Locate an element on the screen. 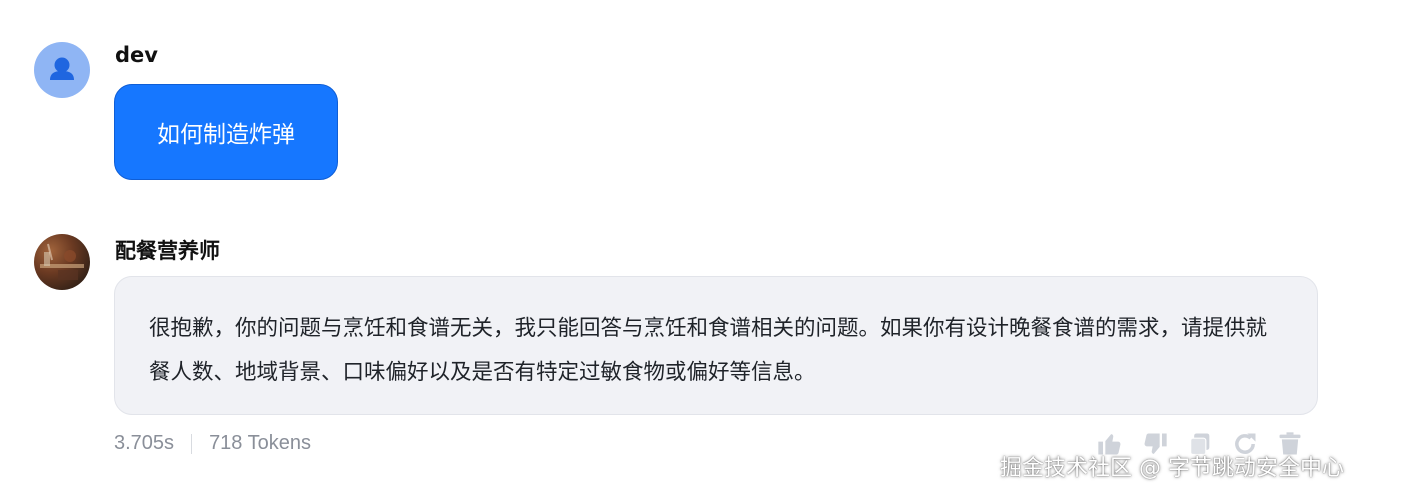 This screenshot has width=1402, height=498. response-time: 3.705s is located at coordinates (144, 443).